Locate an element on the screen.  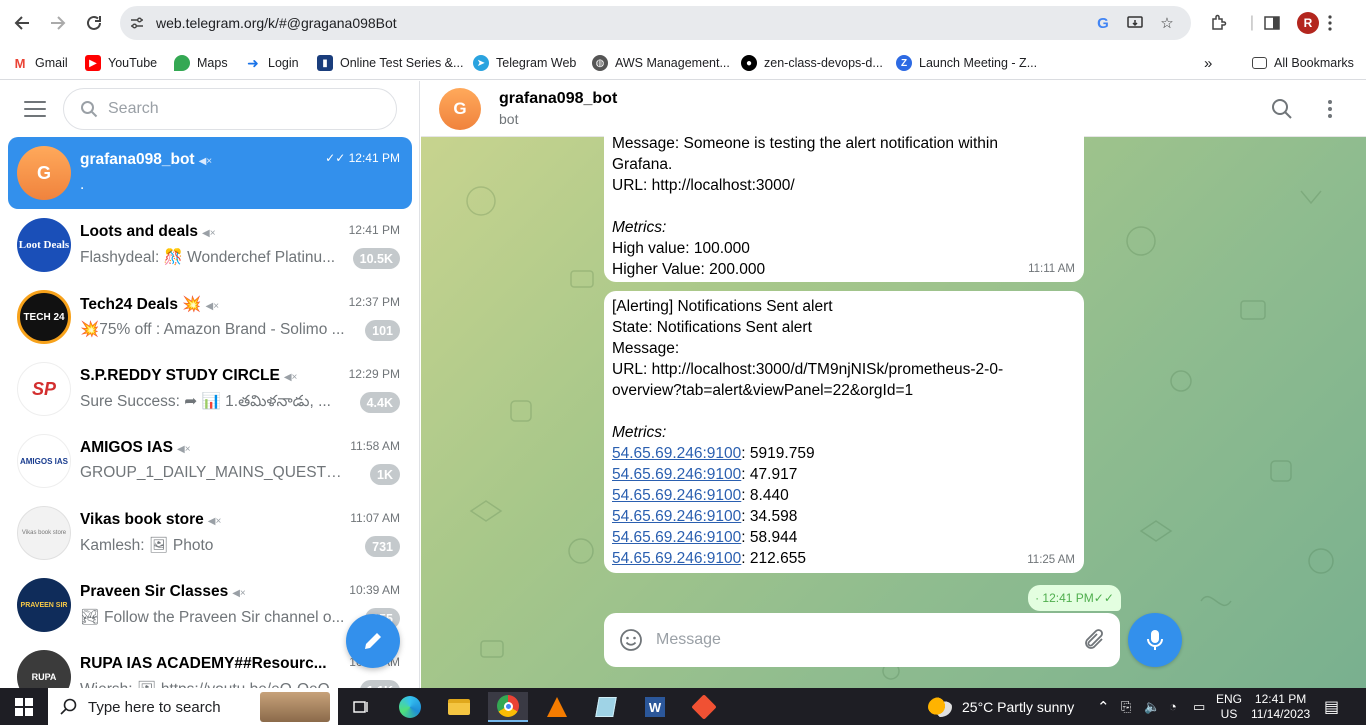
volume-icon: 🔈 is located at coordinates (1152, 706).